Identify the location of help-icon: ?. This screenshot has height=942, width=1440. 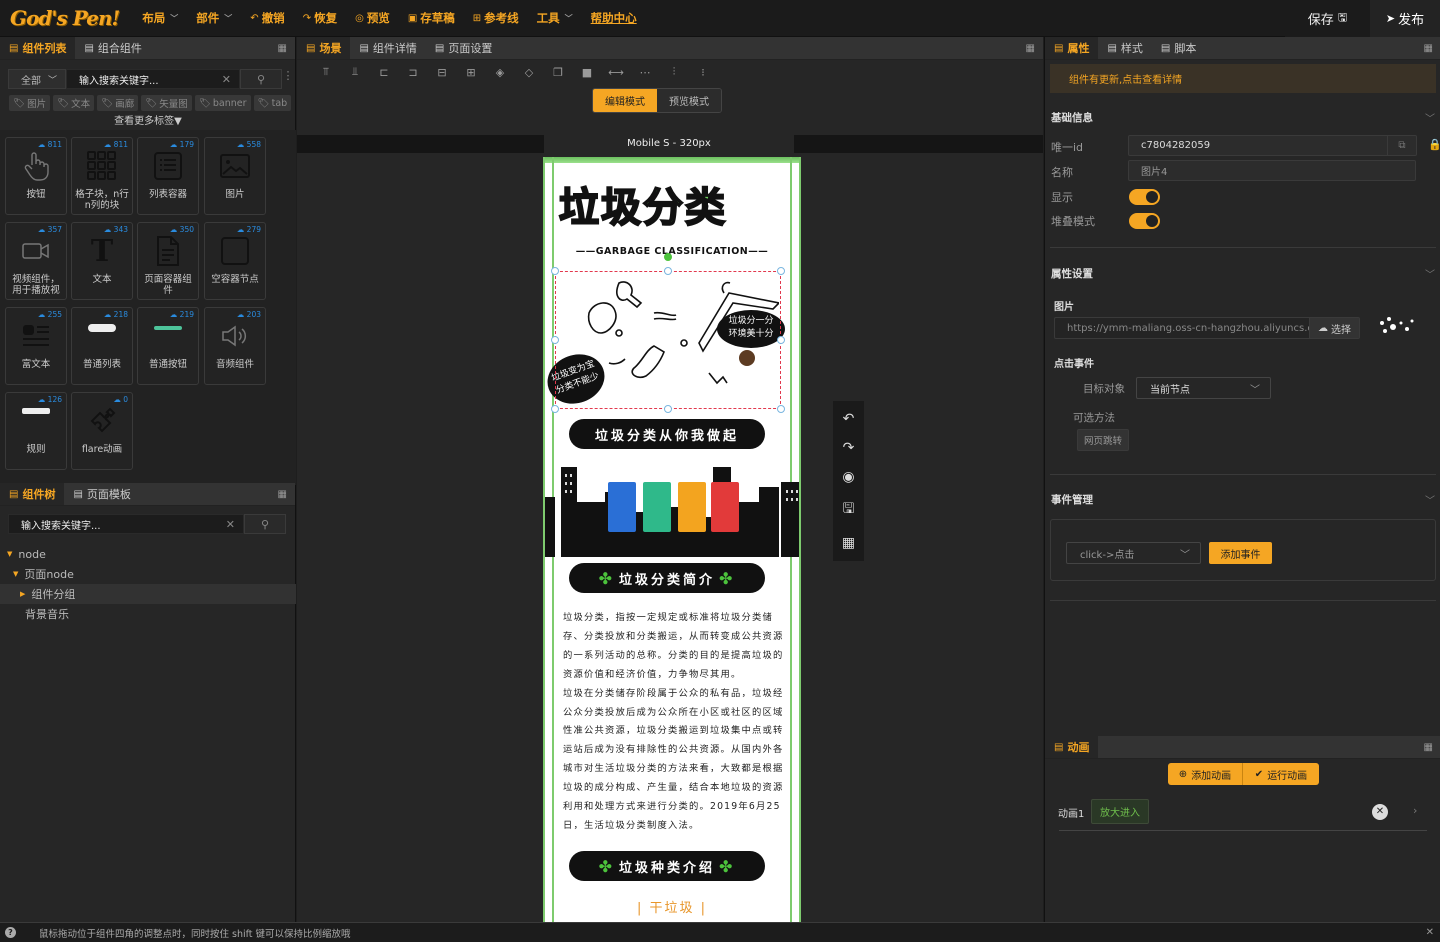
(10, 932).